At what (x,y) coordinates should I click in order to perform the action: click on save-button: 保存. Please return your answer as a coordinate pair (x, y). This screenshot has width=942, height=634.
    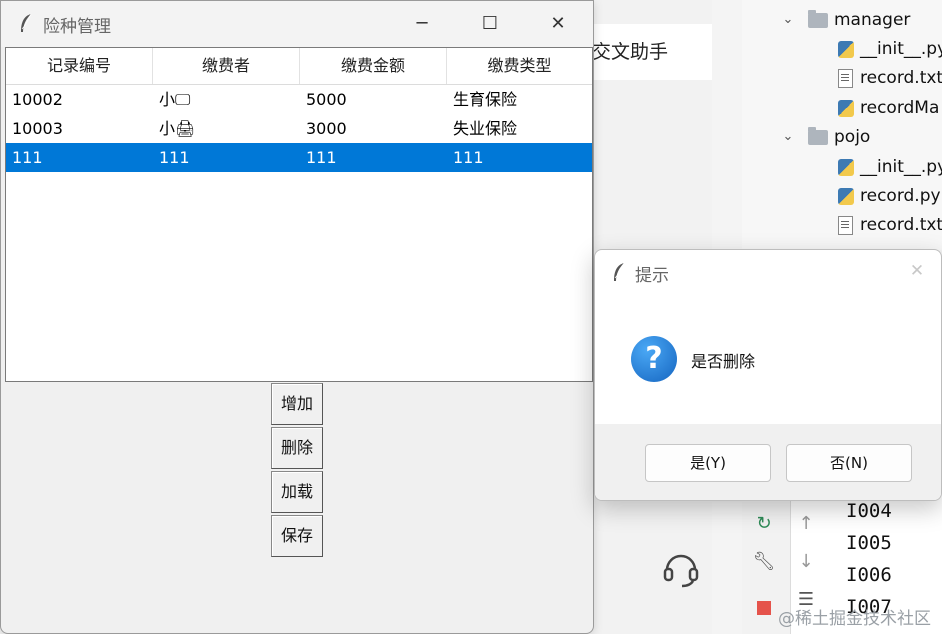
    Looking at the image, I should click on (297, 536).